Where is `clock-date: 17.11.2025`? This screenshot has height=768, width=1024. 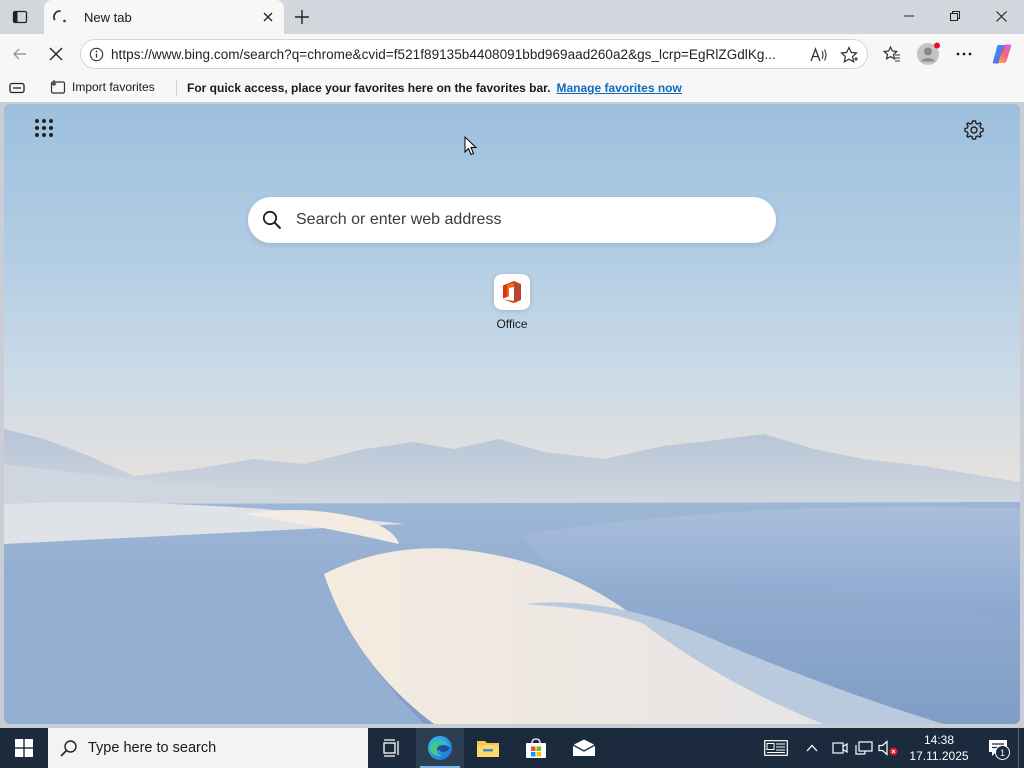 clock-date: 17.11.2025 is located at coordinates (939, 756).